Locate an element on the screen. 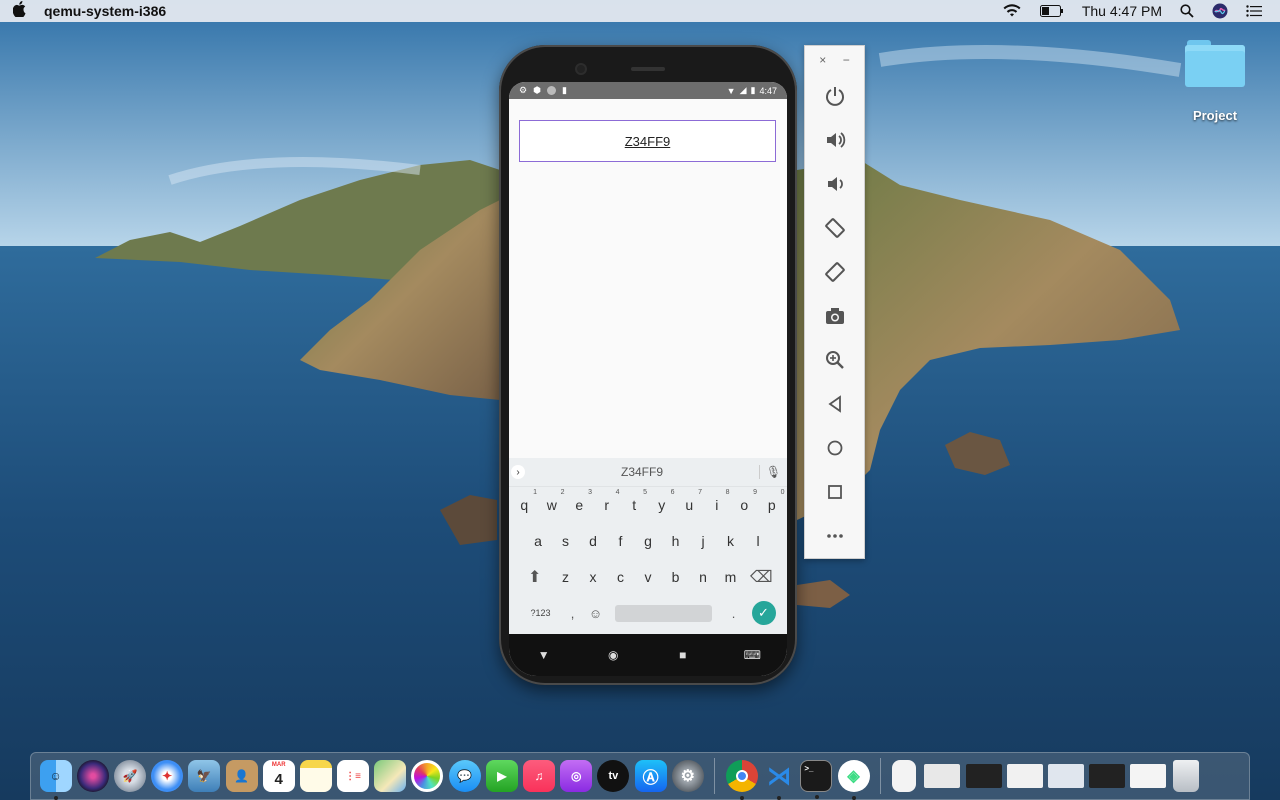 The image size is (1280, 800). vscode-icon: ⋊ is located at coordinates (779, 780).